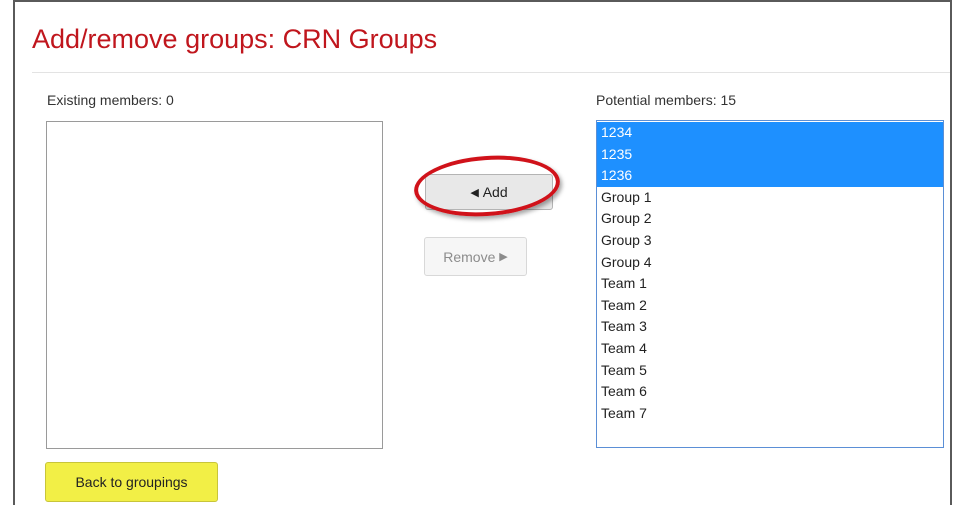 Image resolution: width=954 pixels, height=505 pixels. What do you see at coordinates (770, 133) in the screenshot?
I see `potential-member-option: 1234` at bounding box center [770, 133].